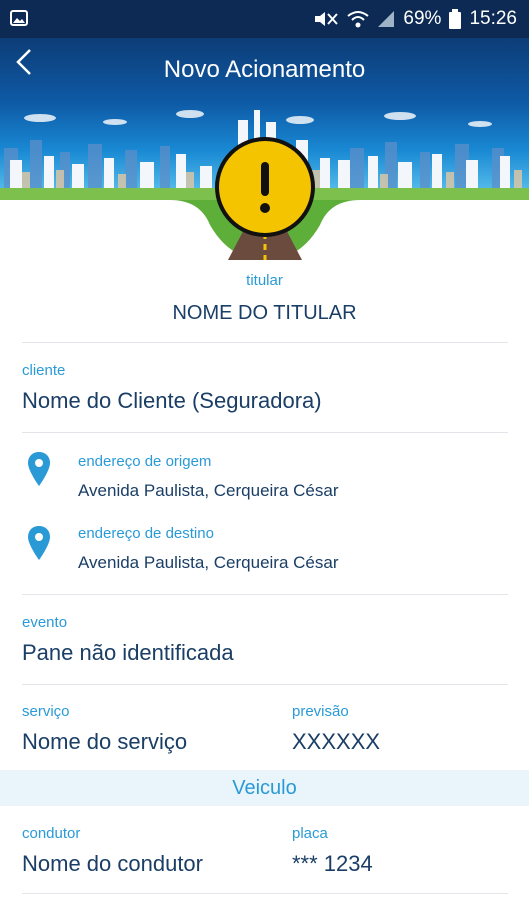 The image size is (529, 900). What do you see at coordinates (265, 187) in the screenshot?
I see `warning-badge-icon` at bounding box center [265, 187].